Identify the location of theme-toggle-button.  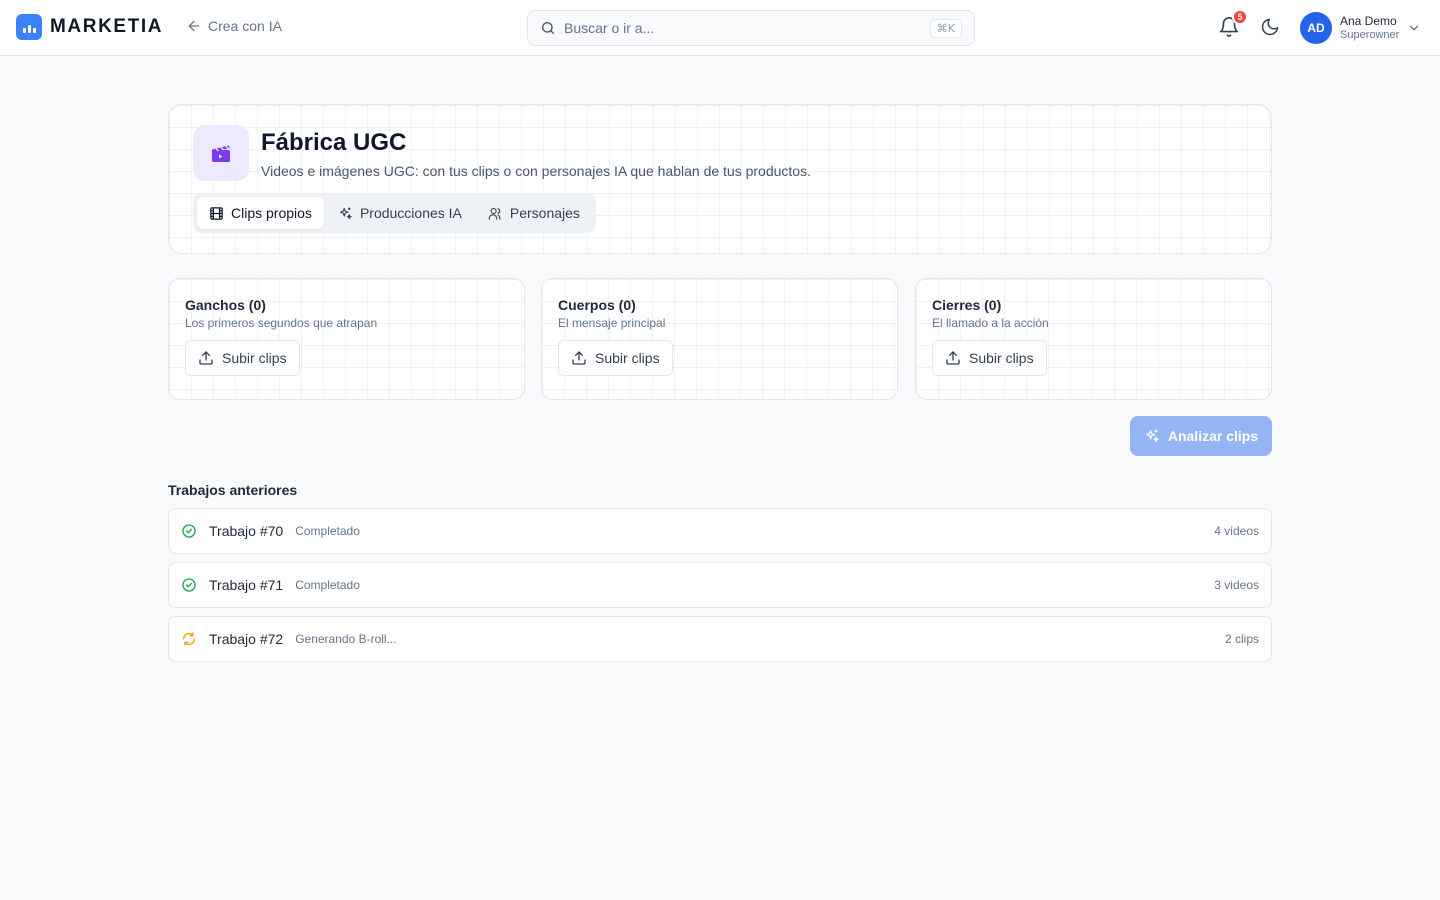
(1271, 28).